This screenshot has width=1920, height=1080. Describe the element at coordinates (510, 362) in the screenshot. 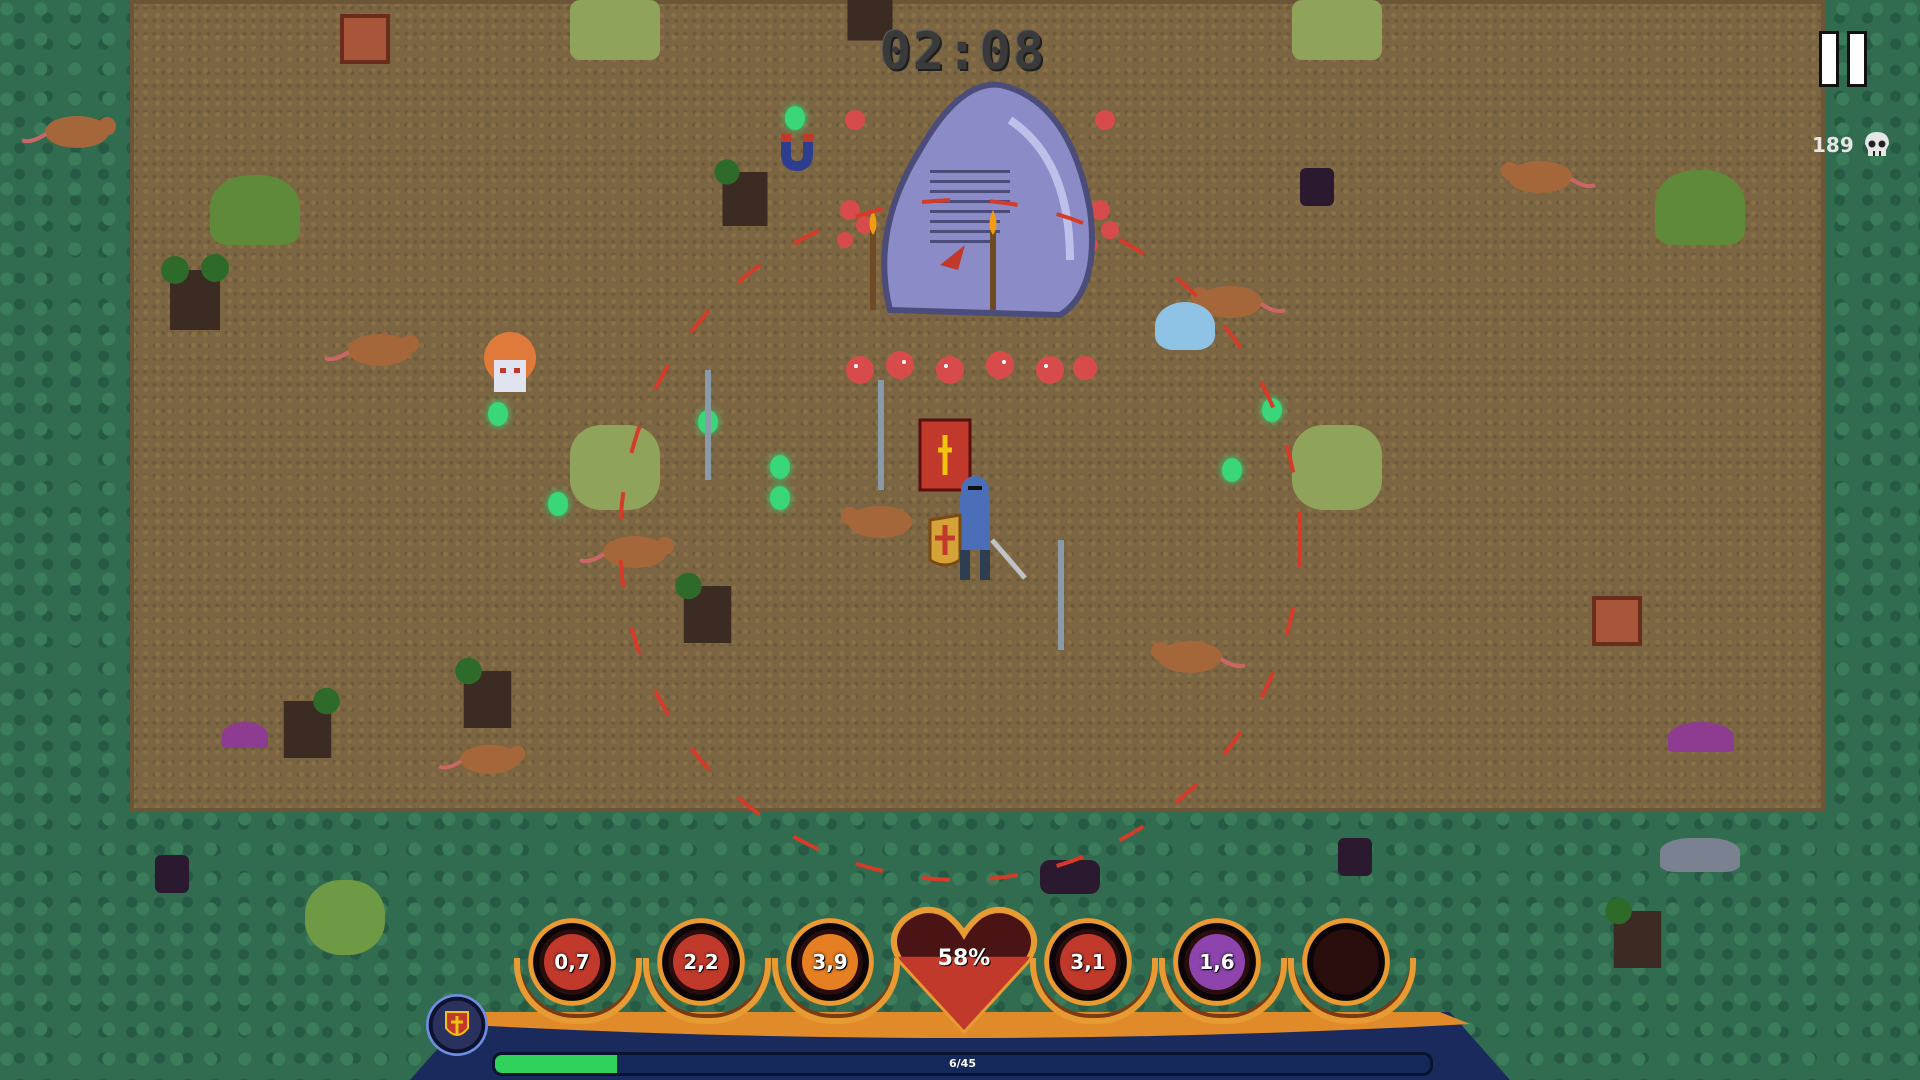

I see `ghost-enemy` at that location.